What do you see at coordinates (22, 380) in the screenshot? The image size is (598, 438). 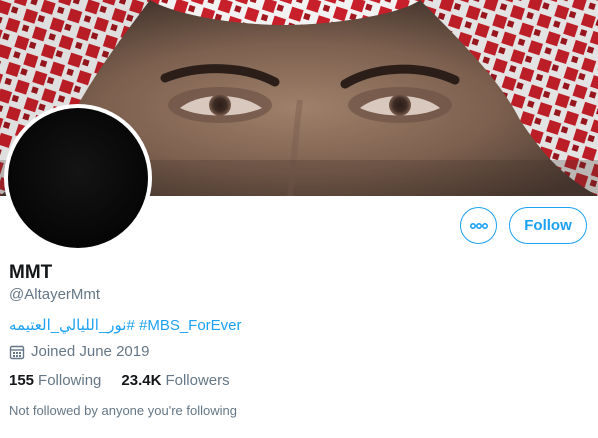 I see `following-count: 155` at bounding box center [22, 380].